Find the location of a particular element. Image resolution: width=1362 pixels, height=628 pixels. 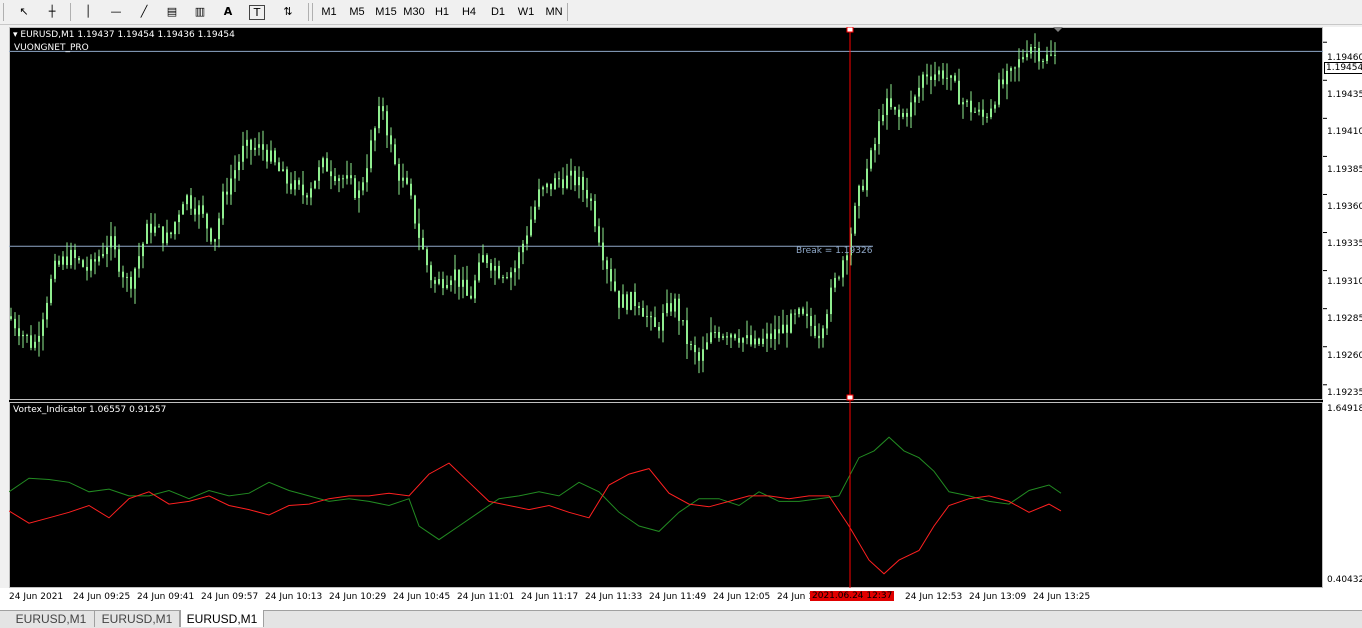

text-icon: A is located at coordinates (228, 11).